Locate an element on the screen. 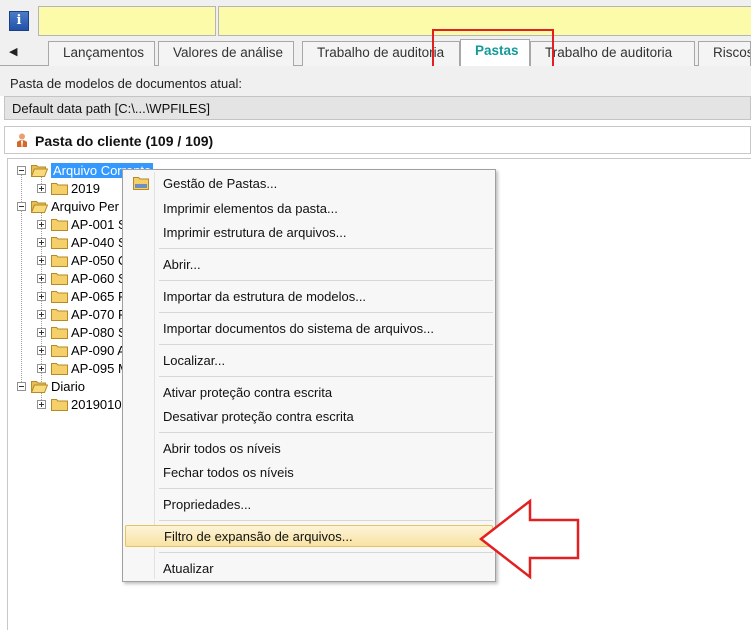 This screenshot has height=630, width=751. tree-node-arquivo-permanente: Arquivo Per is located at coordinates (77, 207).